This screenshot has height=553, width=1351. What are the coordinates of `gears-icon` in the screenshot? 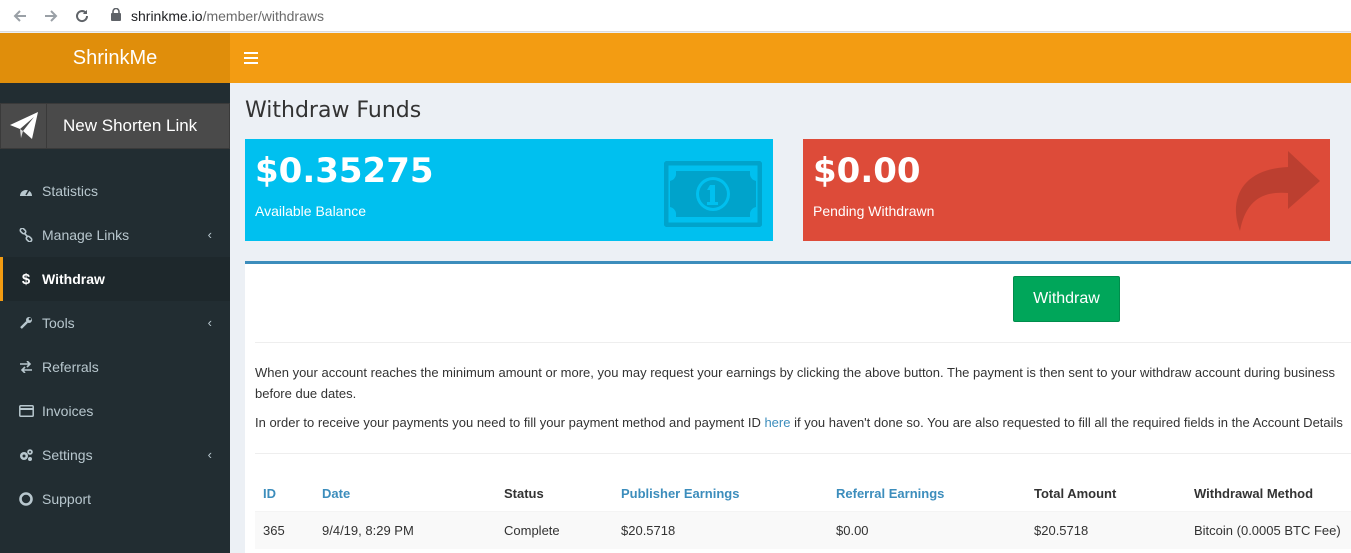 It's located at (26, 455).